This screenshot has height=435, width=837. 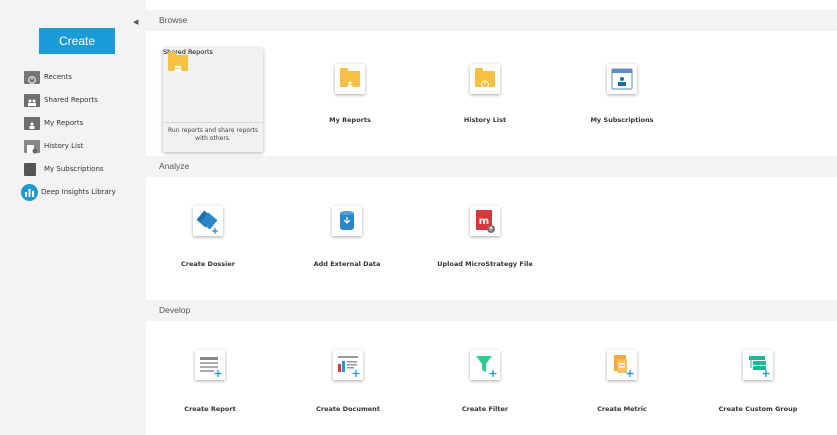 I want to click on sidebar-item-shared-reports: Shared Reports, so click(x=61, y=100).